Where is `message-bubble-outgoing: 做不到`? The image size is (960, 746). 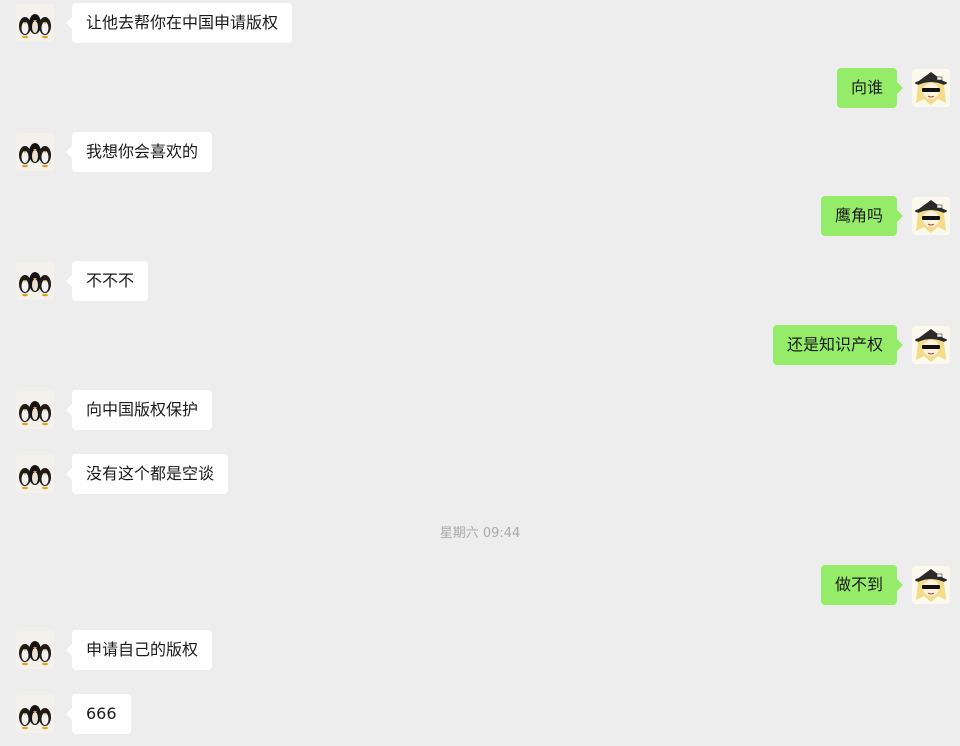
message-bubble-outgoing: 做不到 is located at coordinates (862, 585).